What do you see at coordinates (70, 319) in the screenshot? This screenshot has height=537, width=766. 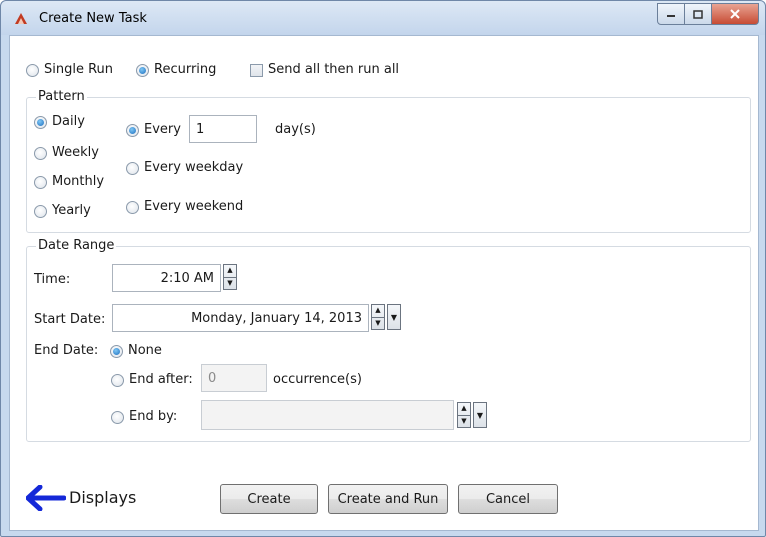 I see `start-date-label: Start Date:` at bounding box center [70, 319].